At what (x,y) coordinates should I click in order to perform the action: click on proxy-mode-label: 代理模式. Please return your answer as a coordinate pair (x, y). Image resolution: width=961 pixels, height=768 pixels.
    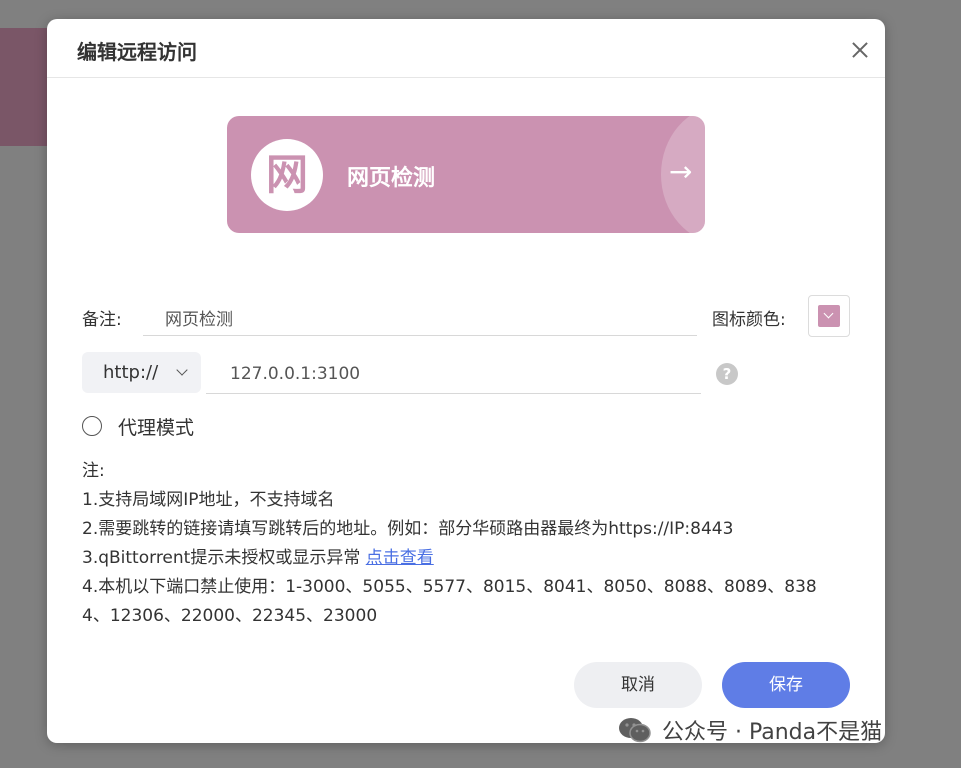
    Looking at the image, I should click on (156, 426).